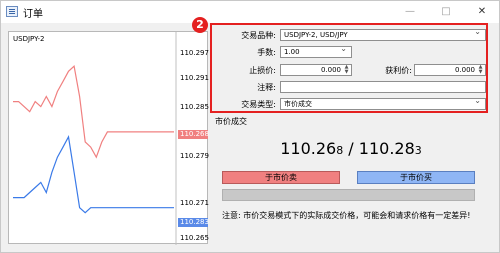  What do you see at coordinates (316, 35) in the screenshot?
I see `symbol-select-value: USDJPY-2, USD/JPY` at bounding box center [316, 35].